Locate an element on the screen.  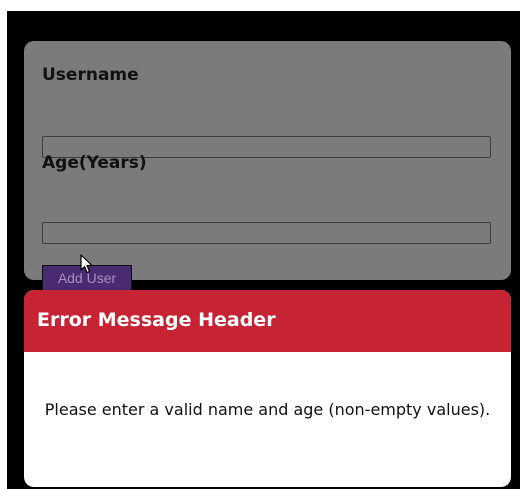
mouse-cursor-icon is located at coordinates (86, 264).